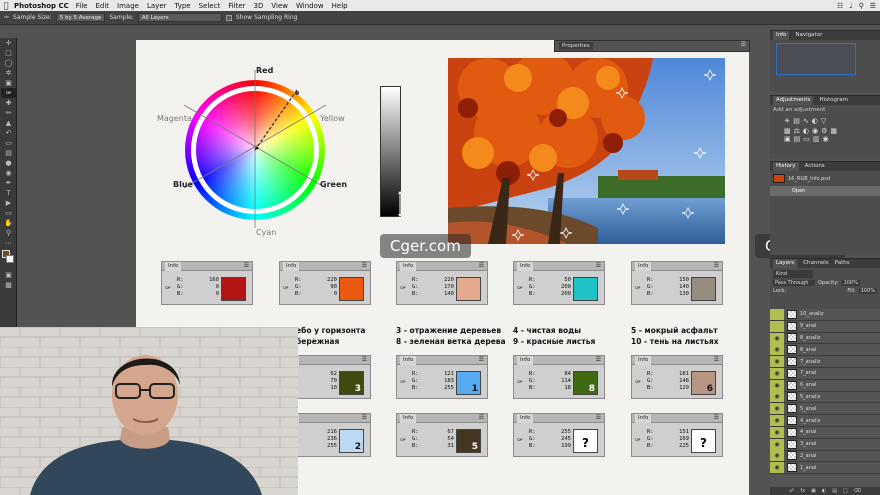  I want to click on gradient-map-icon: ▥, so click(816, 139).